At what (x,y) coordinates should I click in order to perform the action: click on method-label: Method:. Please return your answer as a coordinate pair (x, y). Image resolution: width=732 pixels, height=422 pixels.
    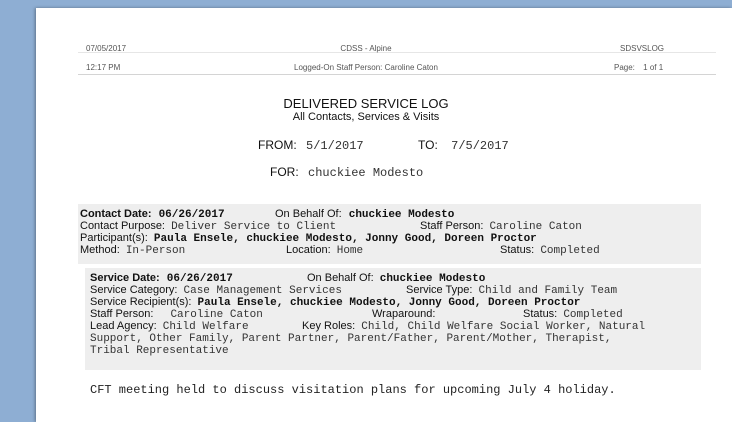
    Looking at the image, I should click on (100, 250).